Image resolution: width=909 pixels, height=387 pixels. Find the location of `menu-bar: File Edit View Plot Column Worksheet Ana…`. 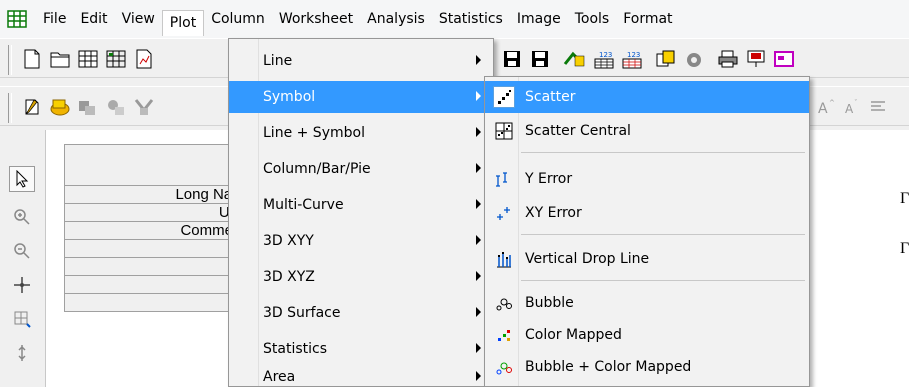

menu-bar: File Edit View Plot Column Worksheet Ana… is located at coordinates (454, 19).